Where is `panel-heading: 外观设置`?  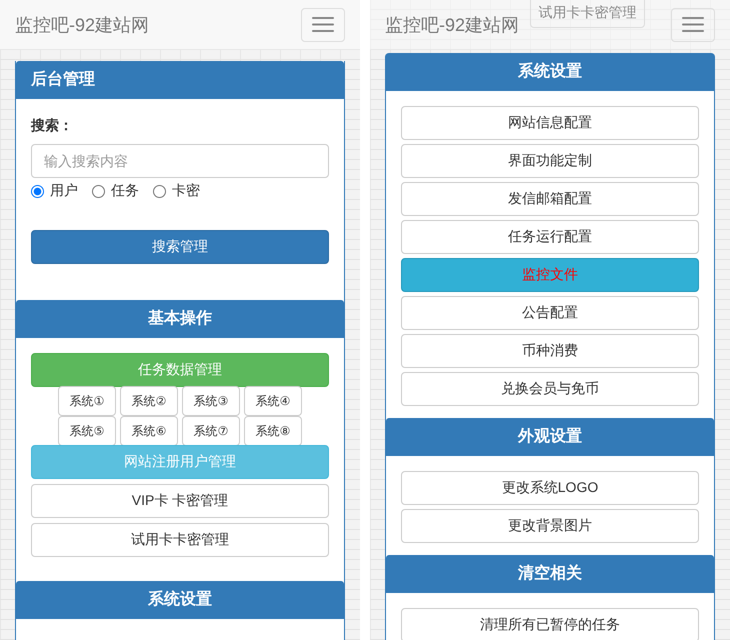
panel-heading: 外观设置 is located at coordinates (550, 437).